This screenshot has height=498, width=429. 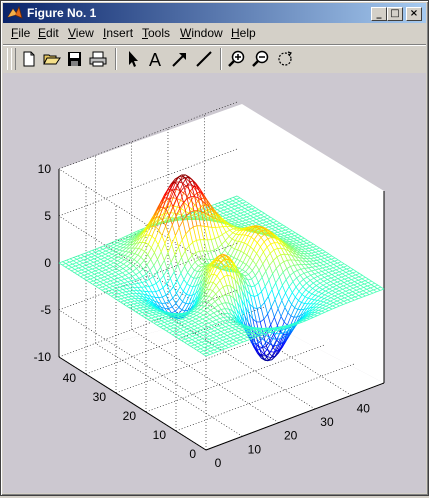 I want to click on menu-edit: Edit, so click(x=48, y=33).